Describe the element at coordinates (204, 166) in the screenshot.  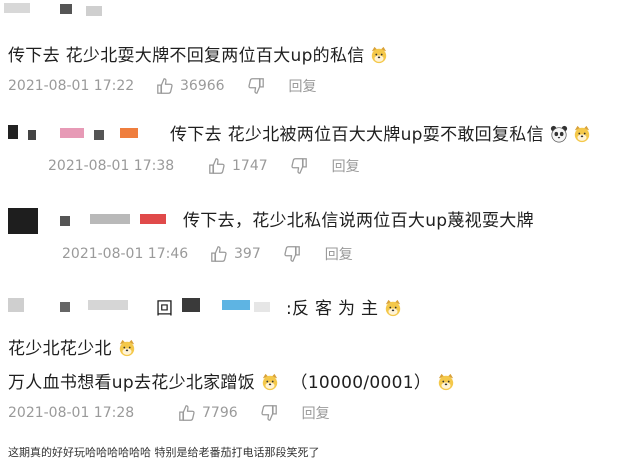
I see `comment-meta: 2021-08-01 17:38 1747 回复` at that location.